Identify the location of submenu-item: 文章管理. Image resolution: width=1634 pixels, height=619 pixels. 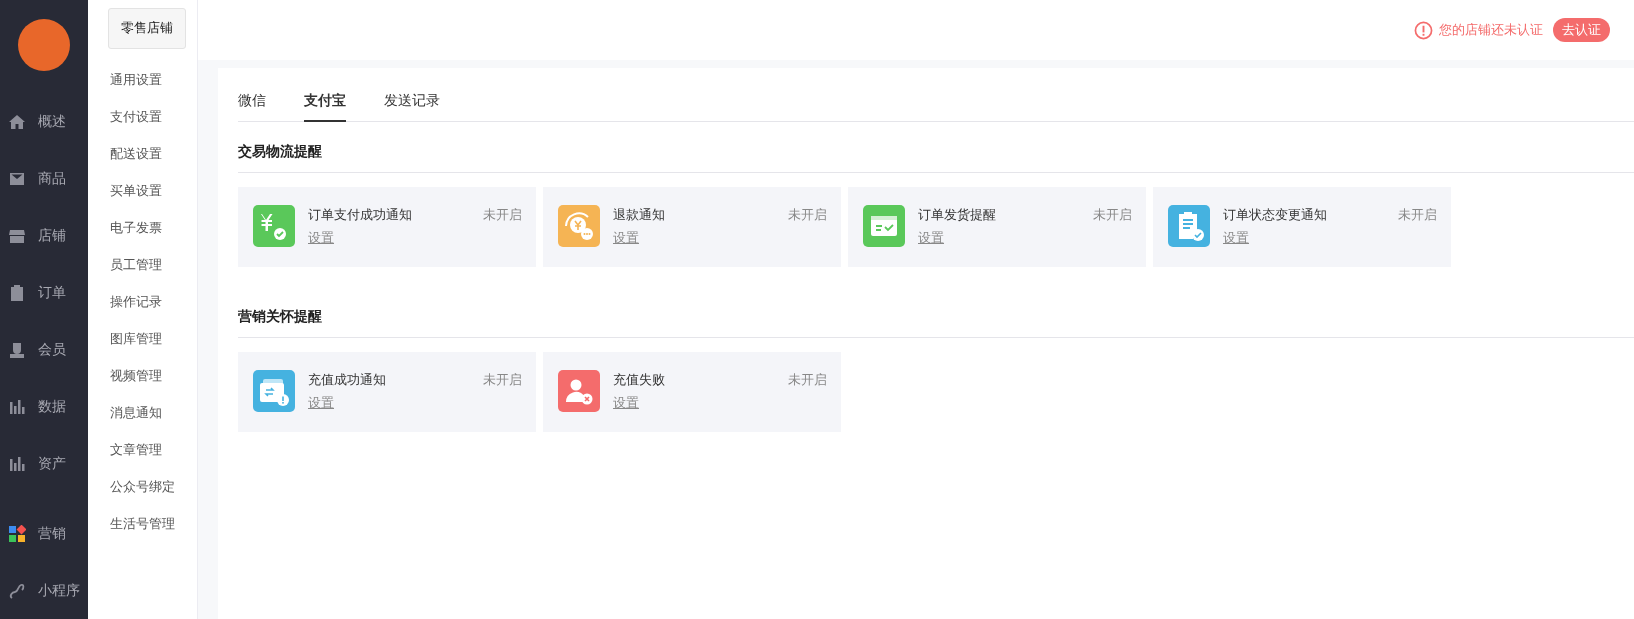
(142, 448).